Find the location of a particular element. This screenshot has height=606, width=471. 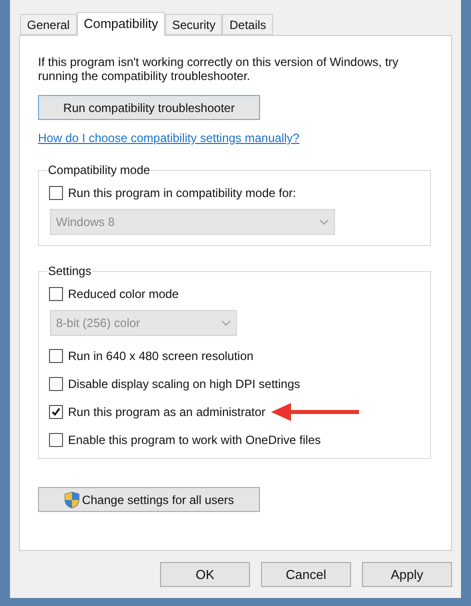

dialog-button: Cancel is located at coordinates (306, 574).